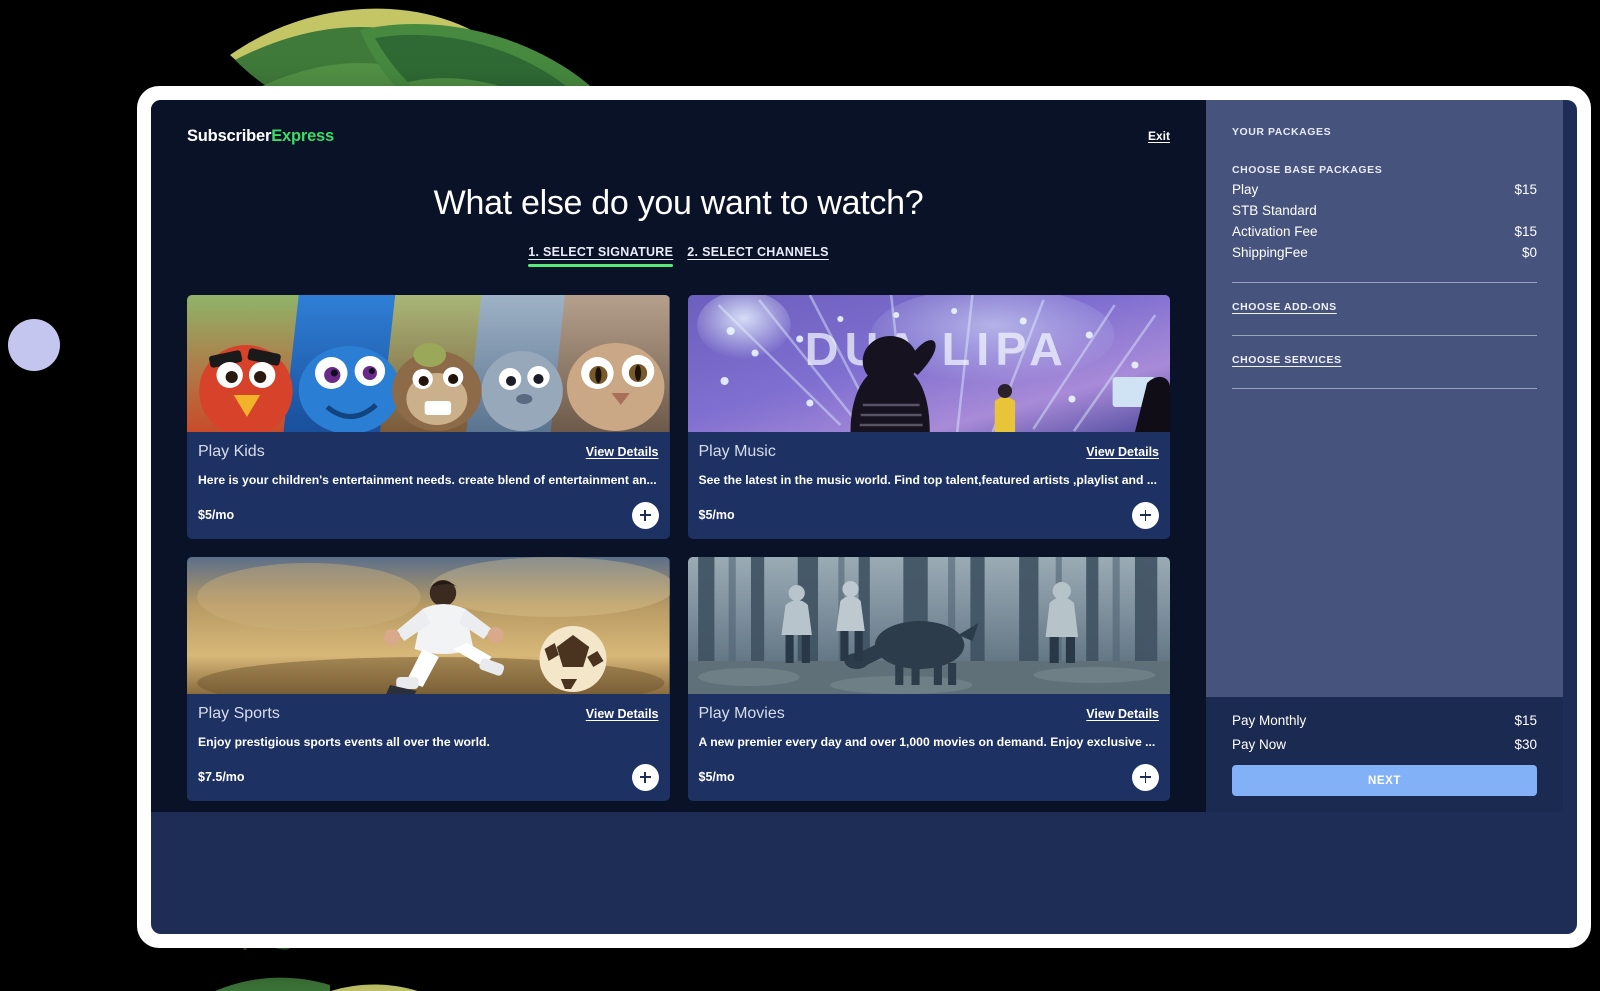  Describe the element at coordinates (428, 363) in the screenshot. I see `card-image-kids-characters` at that location.